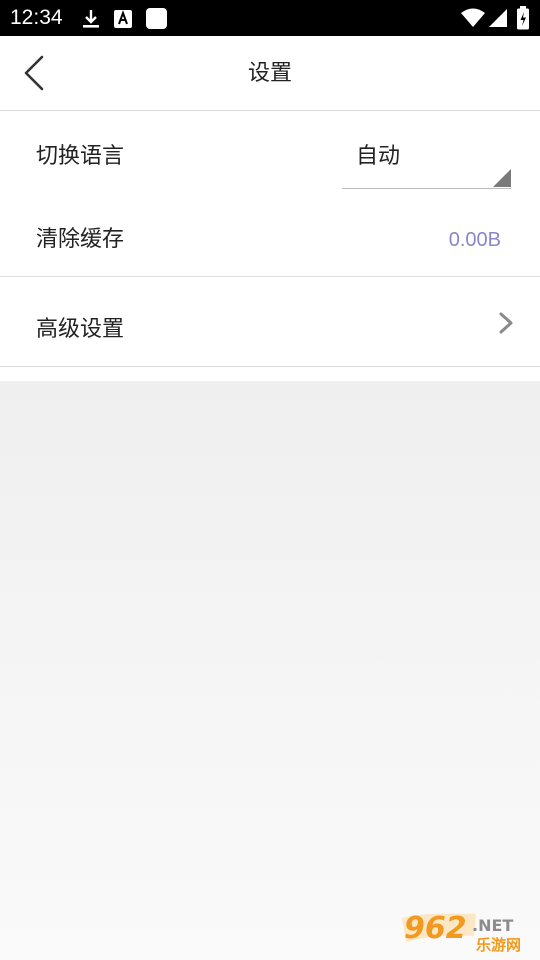 This screenshot has height=960, width=540. I want to click on a-notification-icon, so click(123, 19).